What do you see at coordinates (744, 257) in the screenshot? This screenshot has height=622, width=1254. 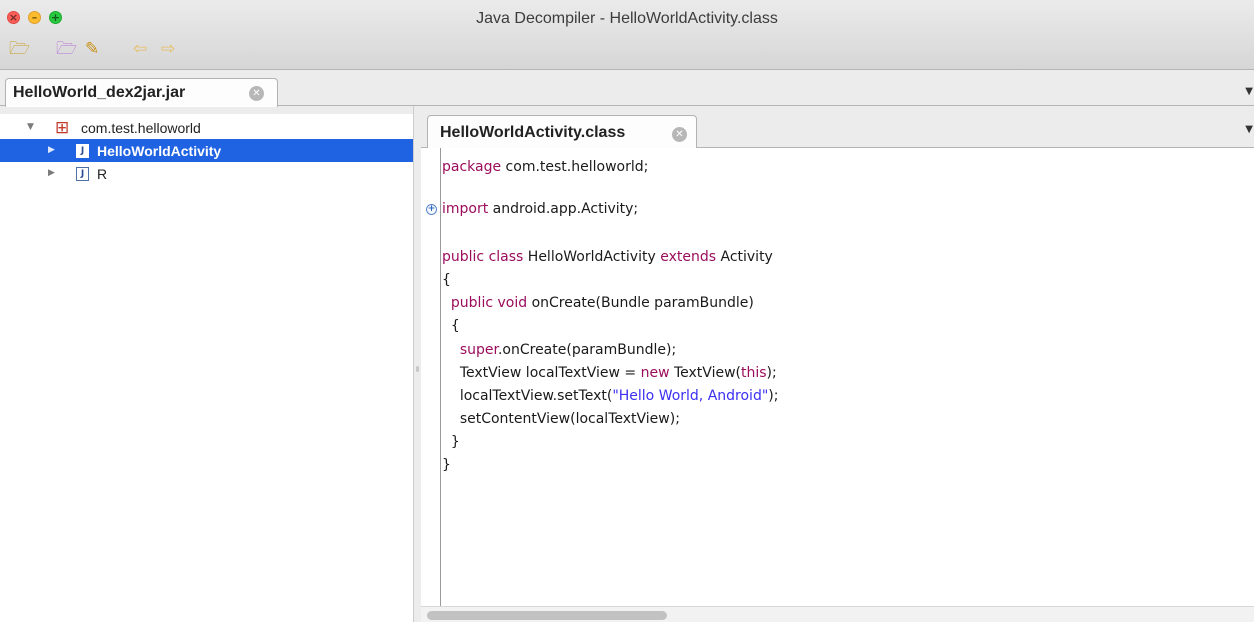 I see `code-text: Activity` at bounding box center [744, 257].